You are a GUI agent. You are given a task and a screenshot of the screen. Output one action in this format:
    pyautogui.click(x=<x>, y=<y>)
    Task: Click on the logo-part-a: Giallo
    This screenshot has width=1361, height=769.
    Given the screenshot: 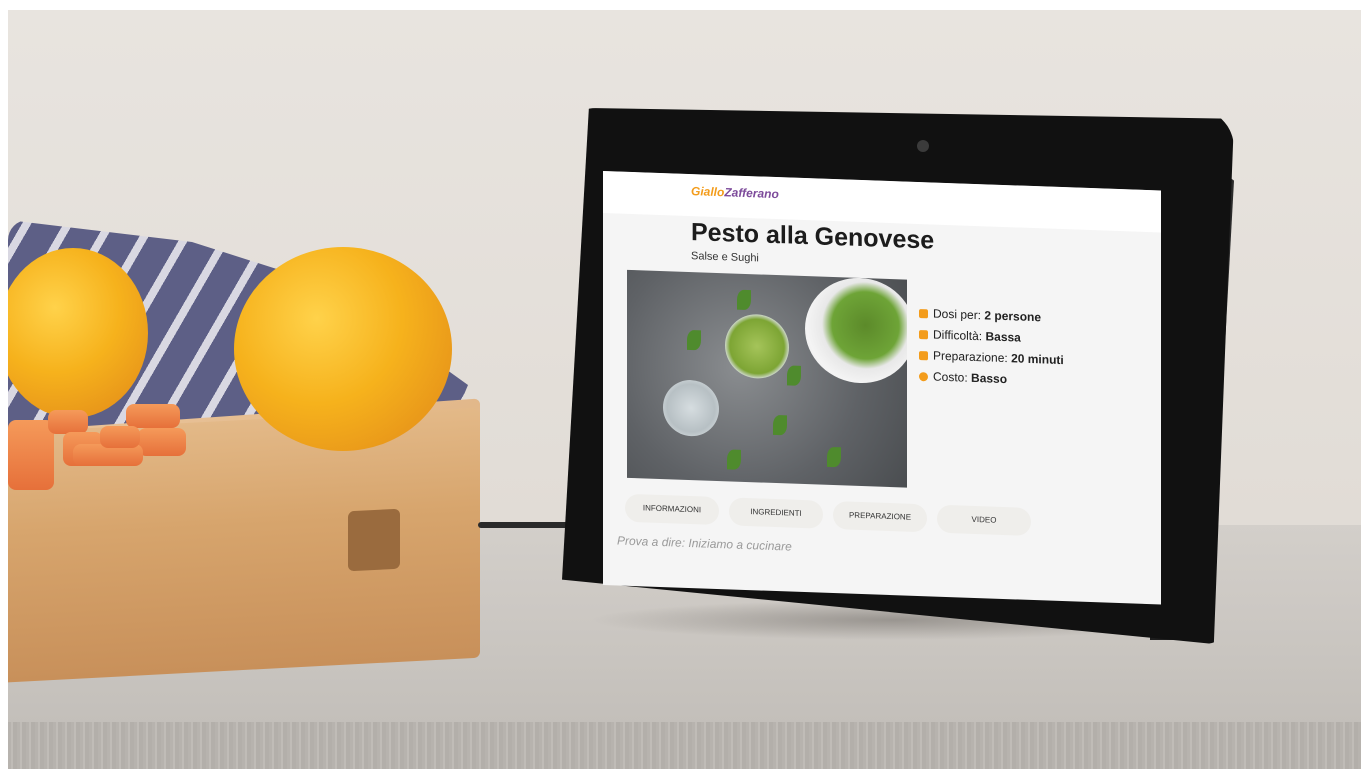 What is the action you would take?
    pyautogui.click(x=708, y=192)
    